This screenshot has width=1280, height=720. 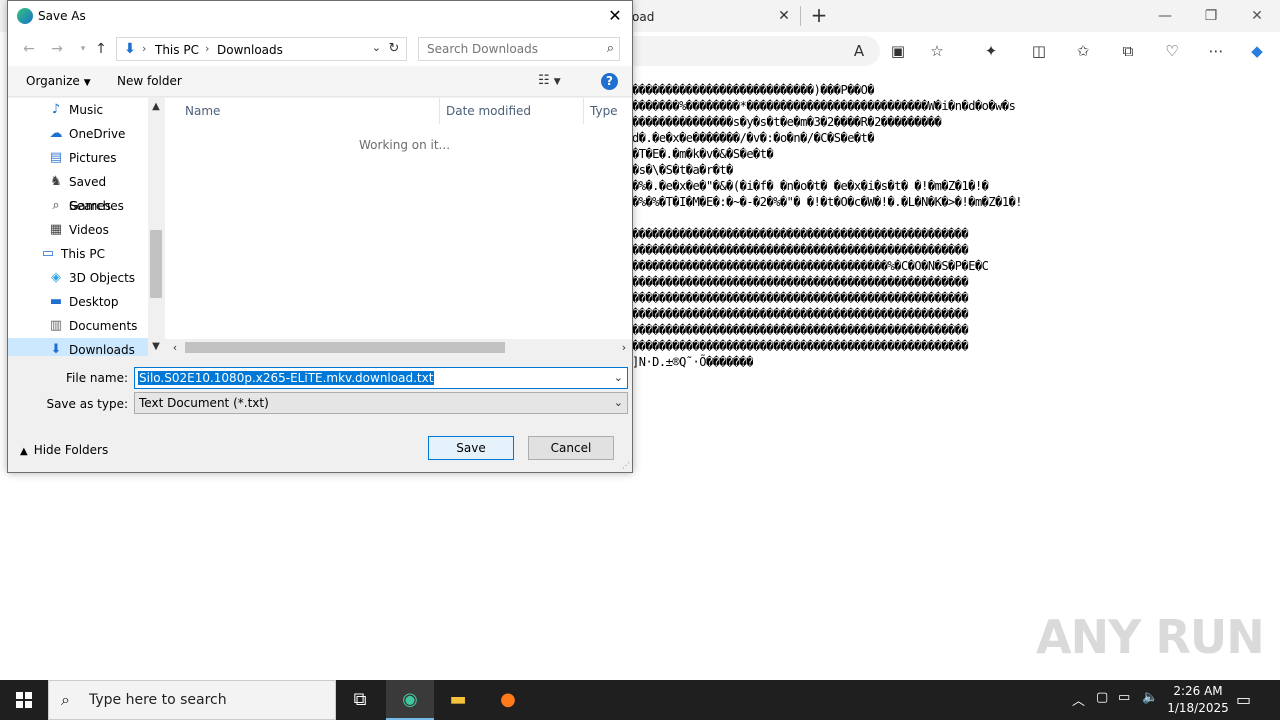 I want to click on taskbar-search: ⌕ Type here to search, so click(x=192, y=700).